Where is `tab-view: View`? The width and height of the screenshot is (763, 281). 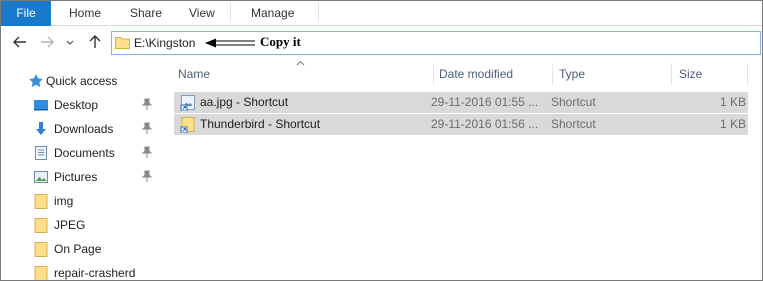
tab-view: View is located at coordinates (202, 13).